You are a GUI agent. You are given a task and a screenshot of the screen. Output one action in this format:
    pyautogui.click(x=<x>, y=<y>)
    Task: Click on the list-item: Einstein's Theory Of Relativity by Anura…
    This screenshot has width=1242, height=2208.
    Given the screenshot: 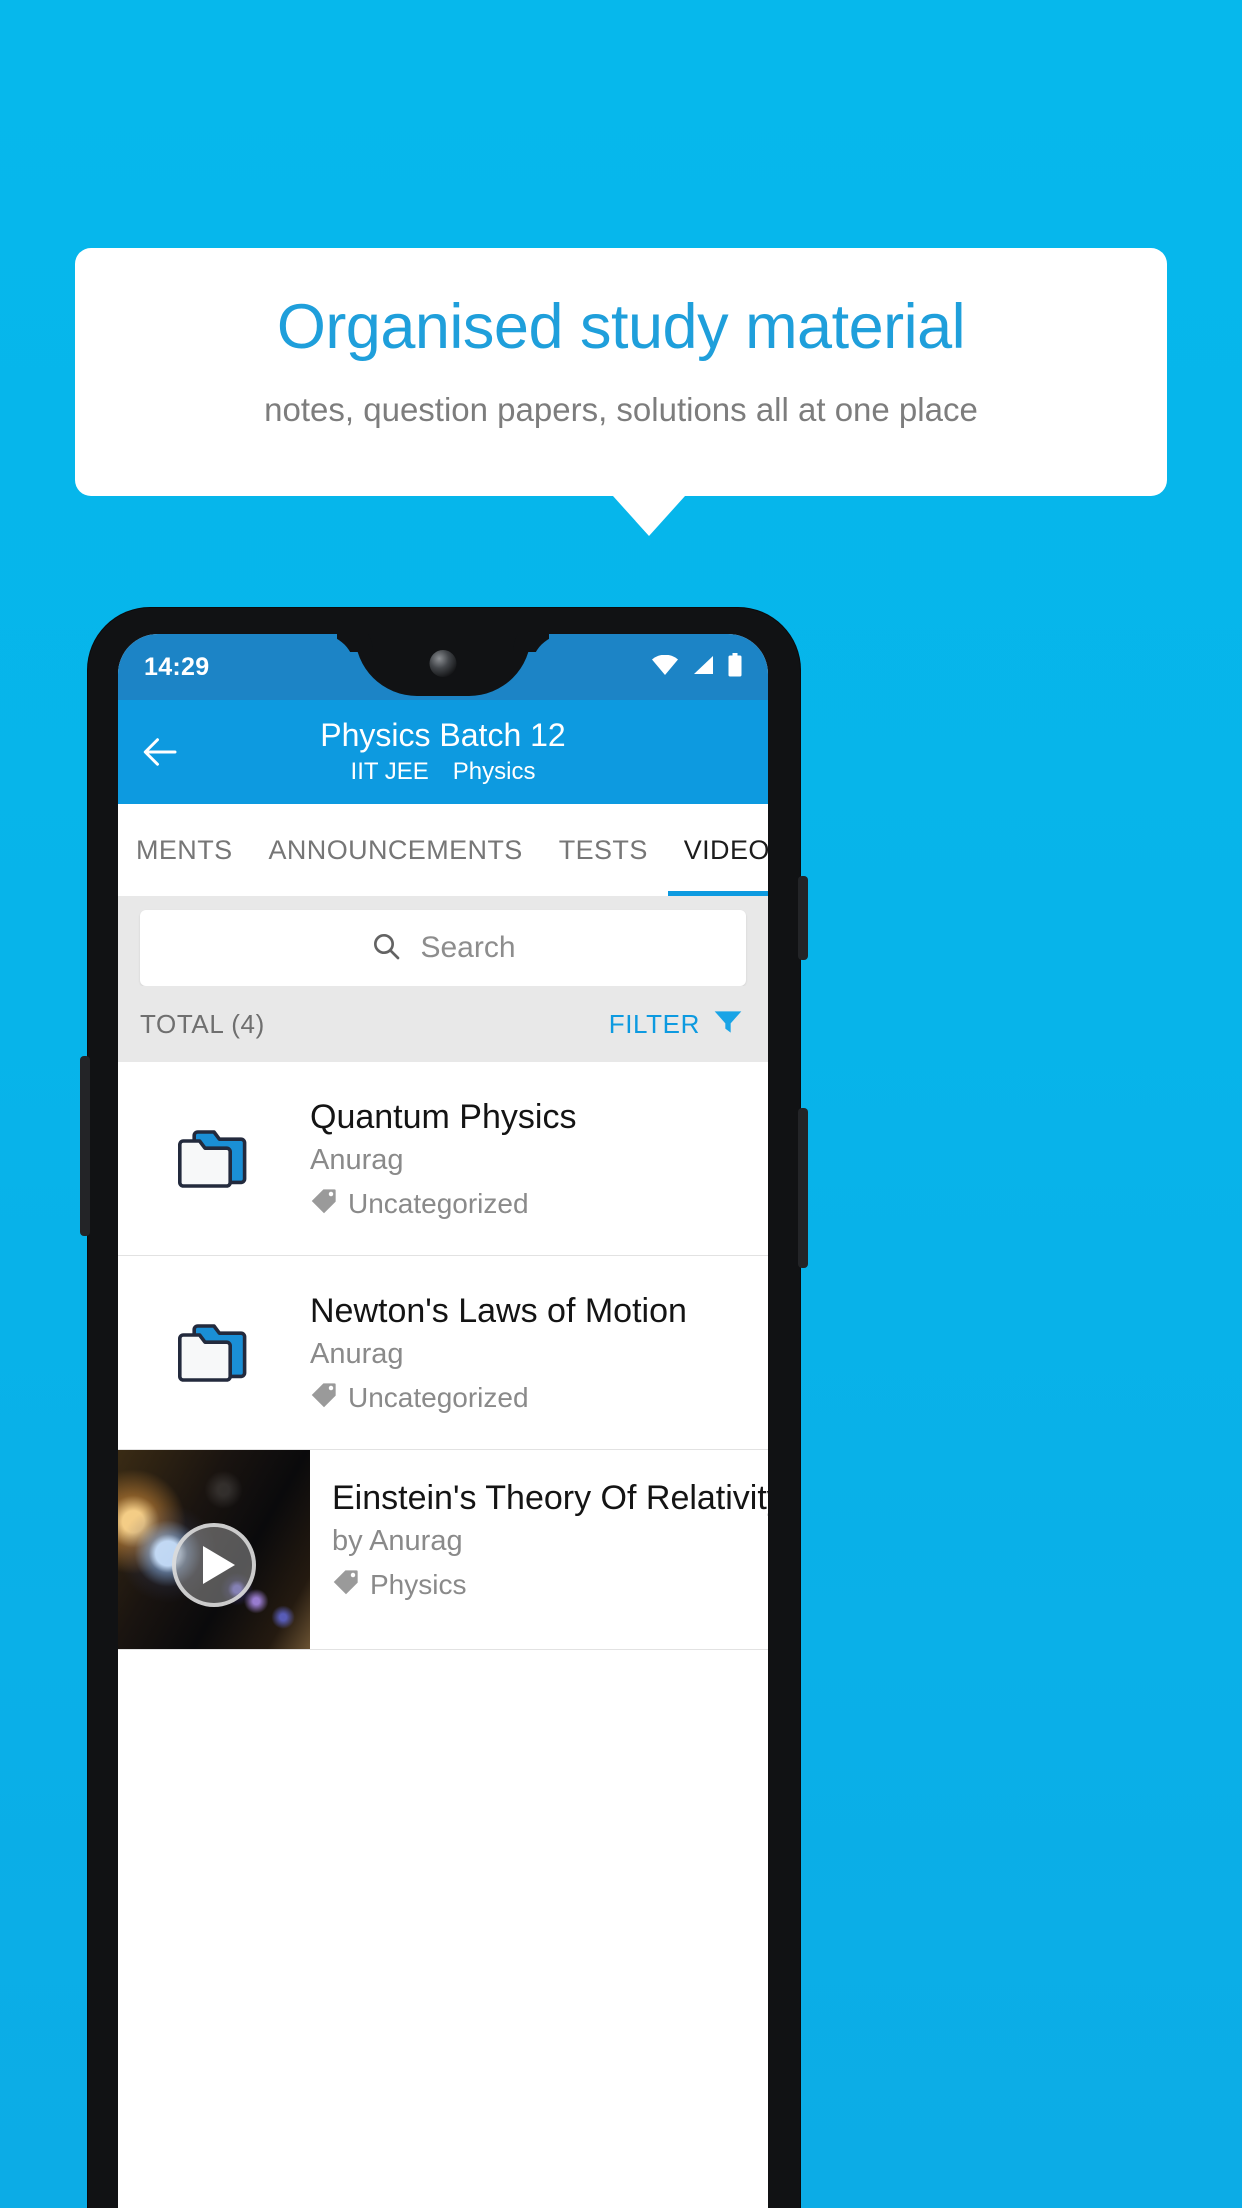 What is the action you would take?
    pyautogui.click(x=443, y=1550)
    